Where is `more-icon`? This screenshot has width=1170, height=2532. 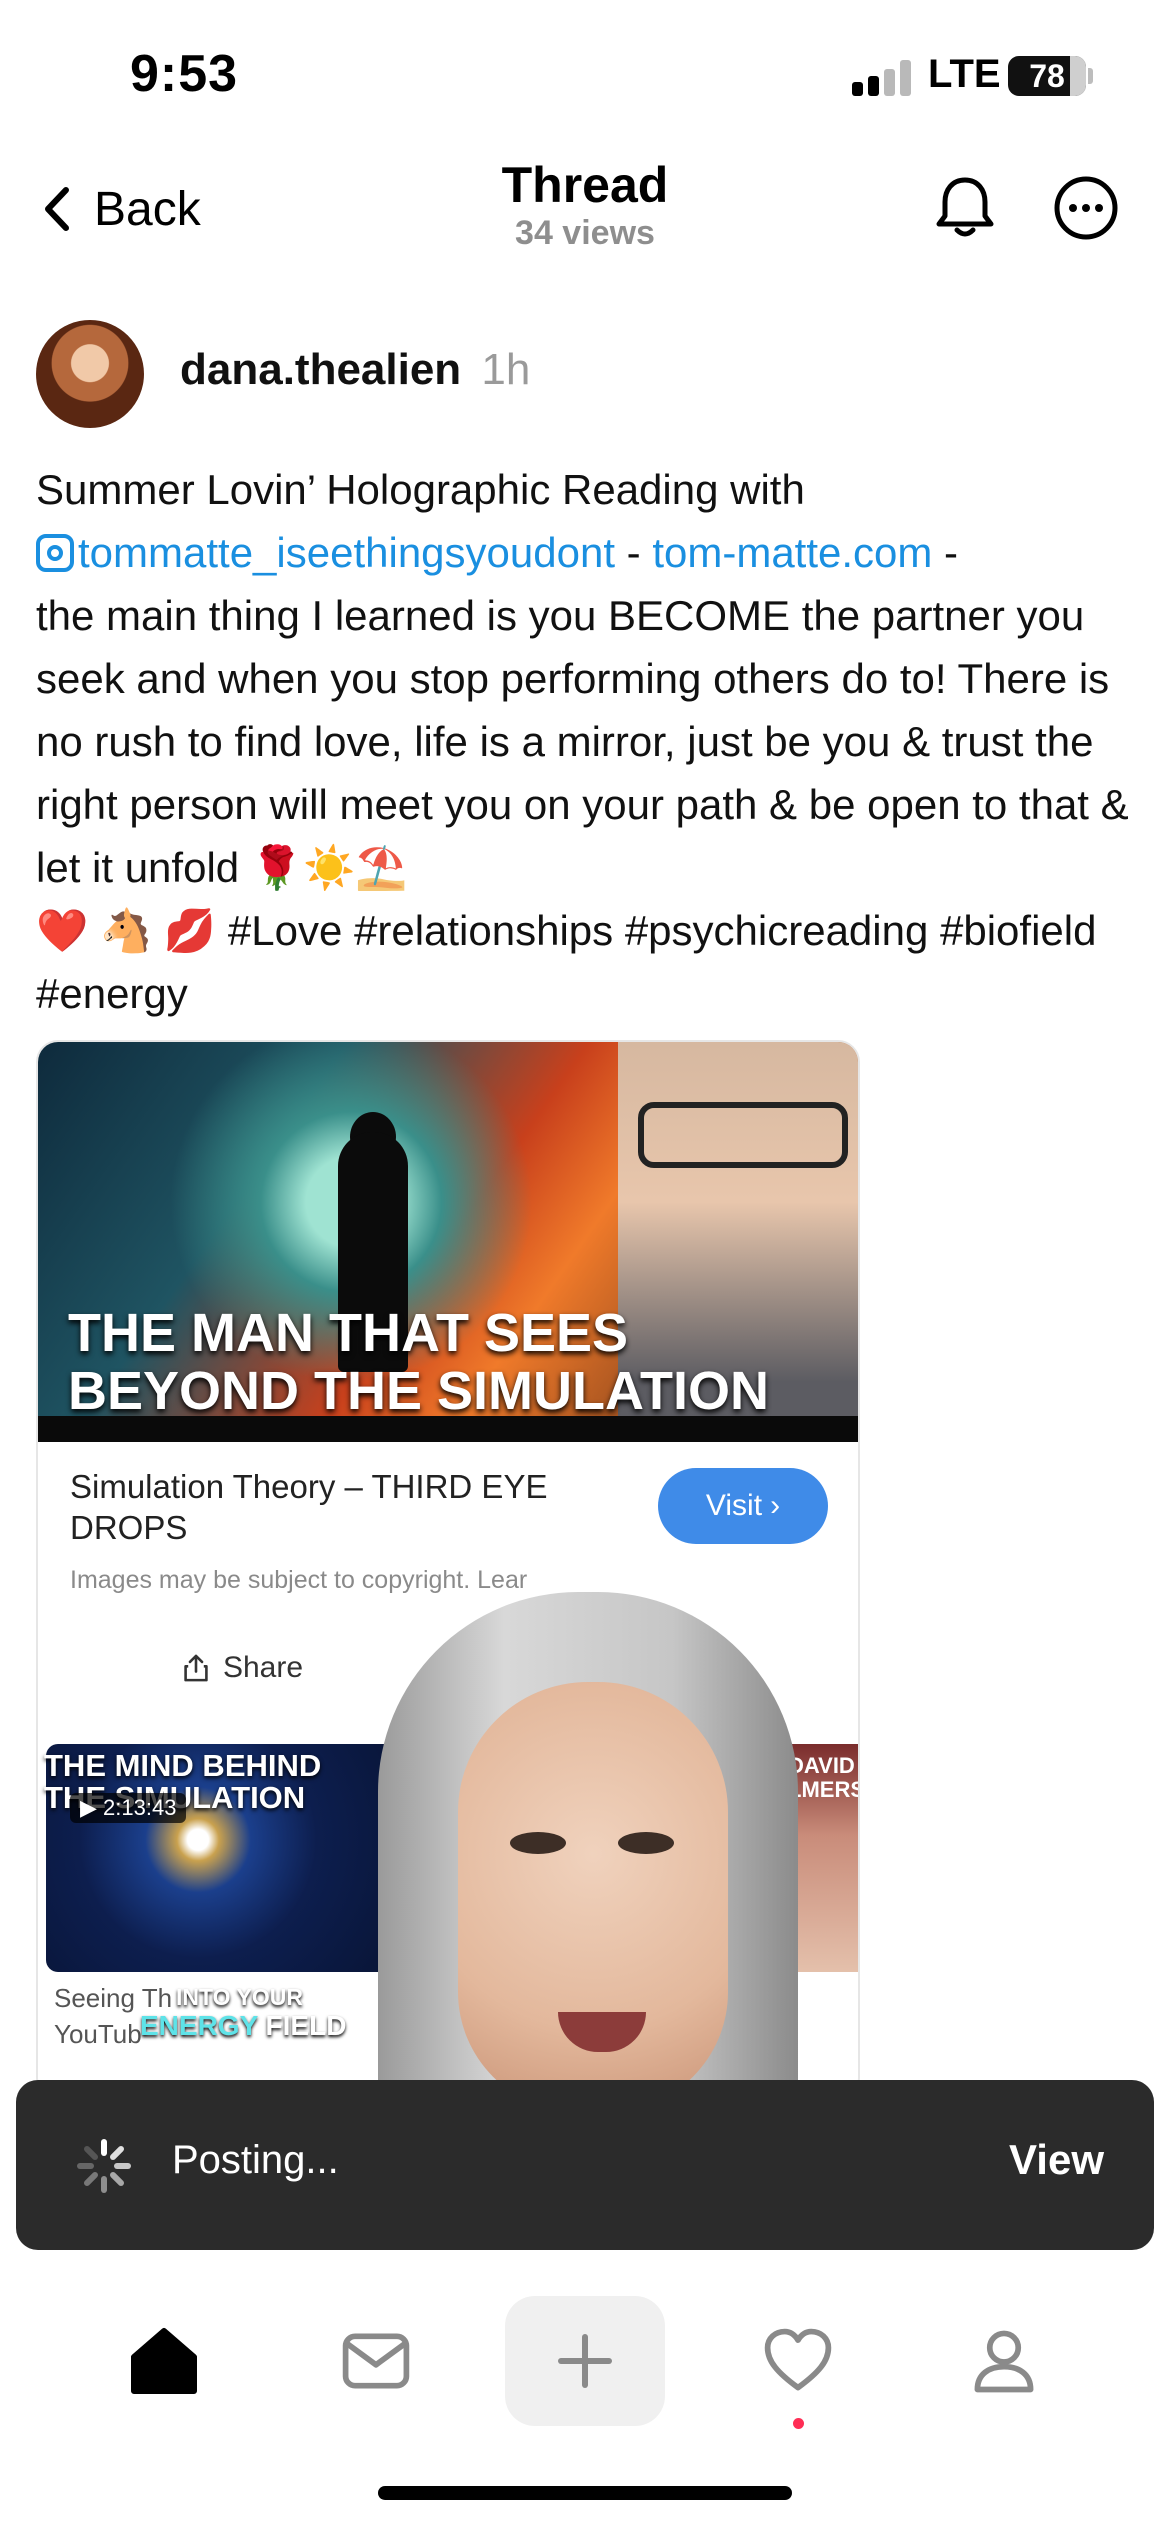 more-icon is located at coordinates (1086, 208).